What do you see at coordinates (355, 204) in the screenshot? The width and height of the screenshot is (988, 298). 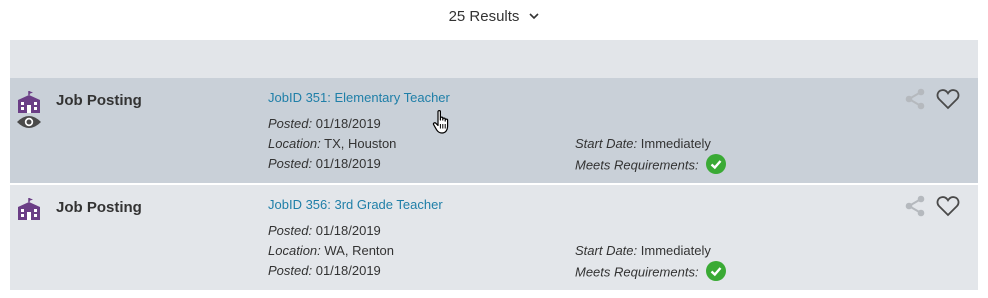 I see `job-title-link: JobID 356: 3rd Grade Teacher` at bounding box center [355, 204].